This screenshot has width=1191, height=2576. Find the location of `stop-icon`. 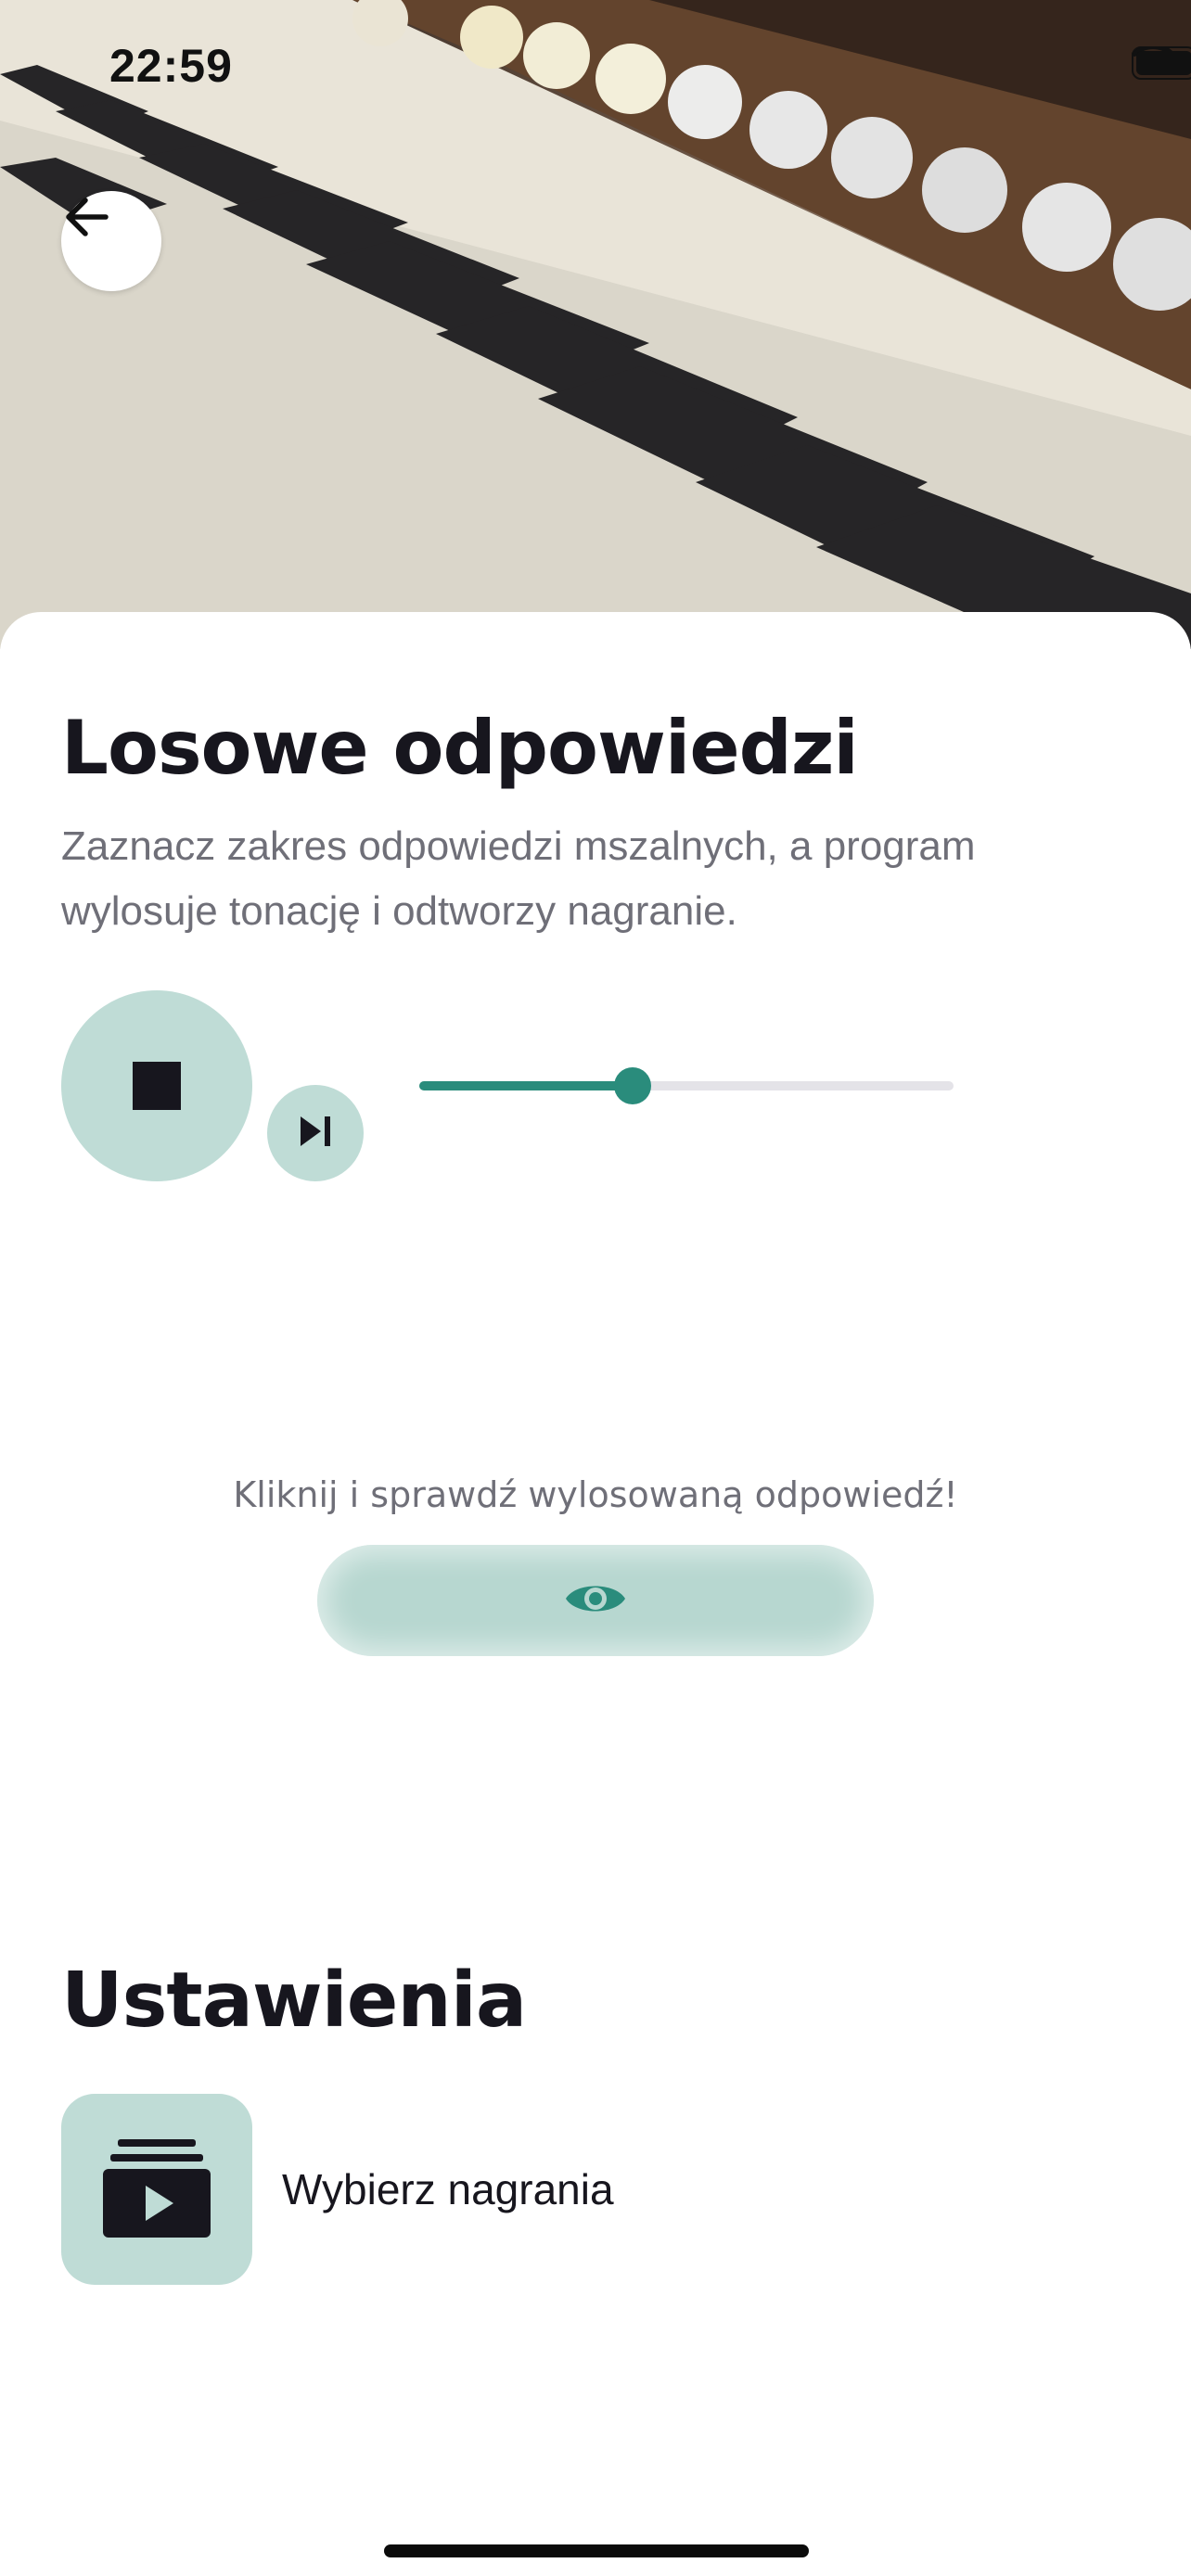

stop-icon is located at coordinates (157, 1086).